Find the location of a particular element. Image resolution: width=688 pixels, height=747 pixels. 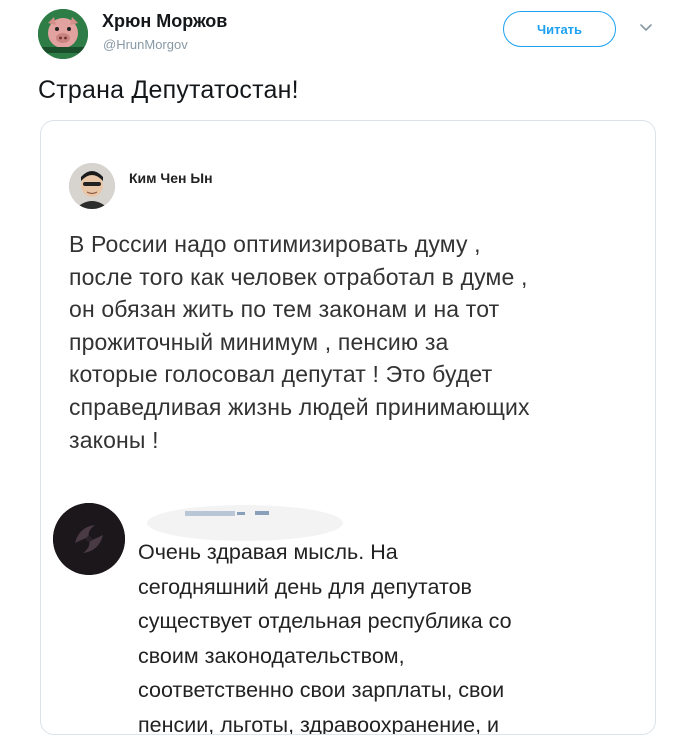

chevron-down-icon is located at coordinates (646, 28).